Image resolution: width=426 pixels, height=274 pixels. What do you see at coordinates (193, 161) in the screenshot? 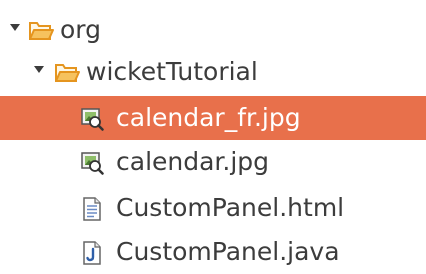
I see `tree-item-label: calendar.jpg` at bounding box center [193, 161].